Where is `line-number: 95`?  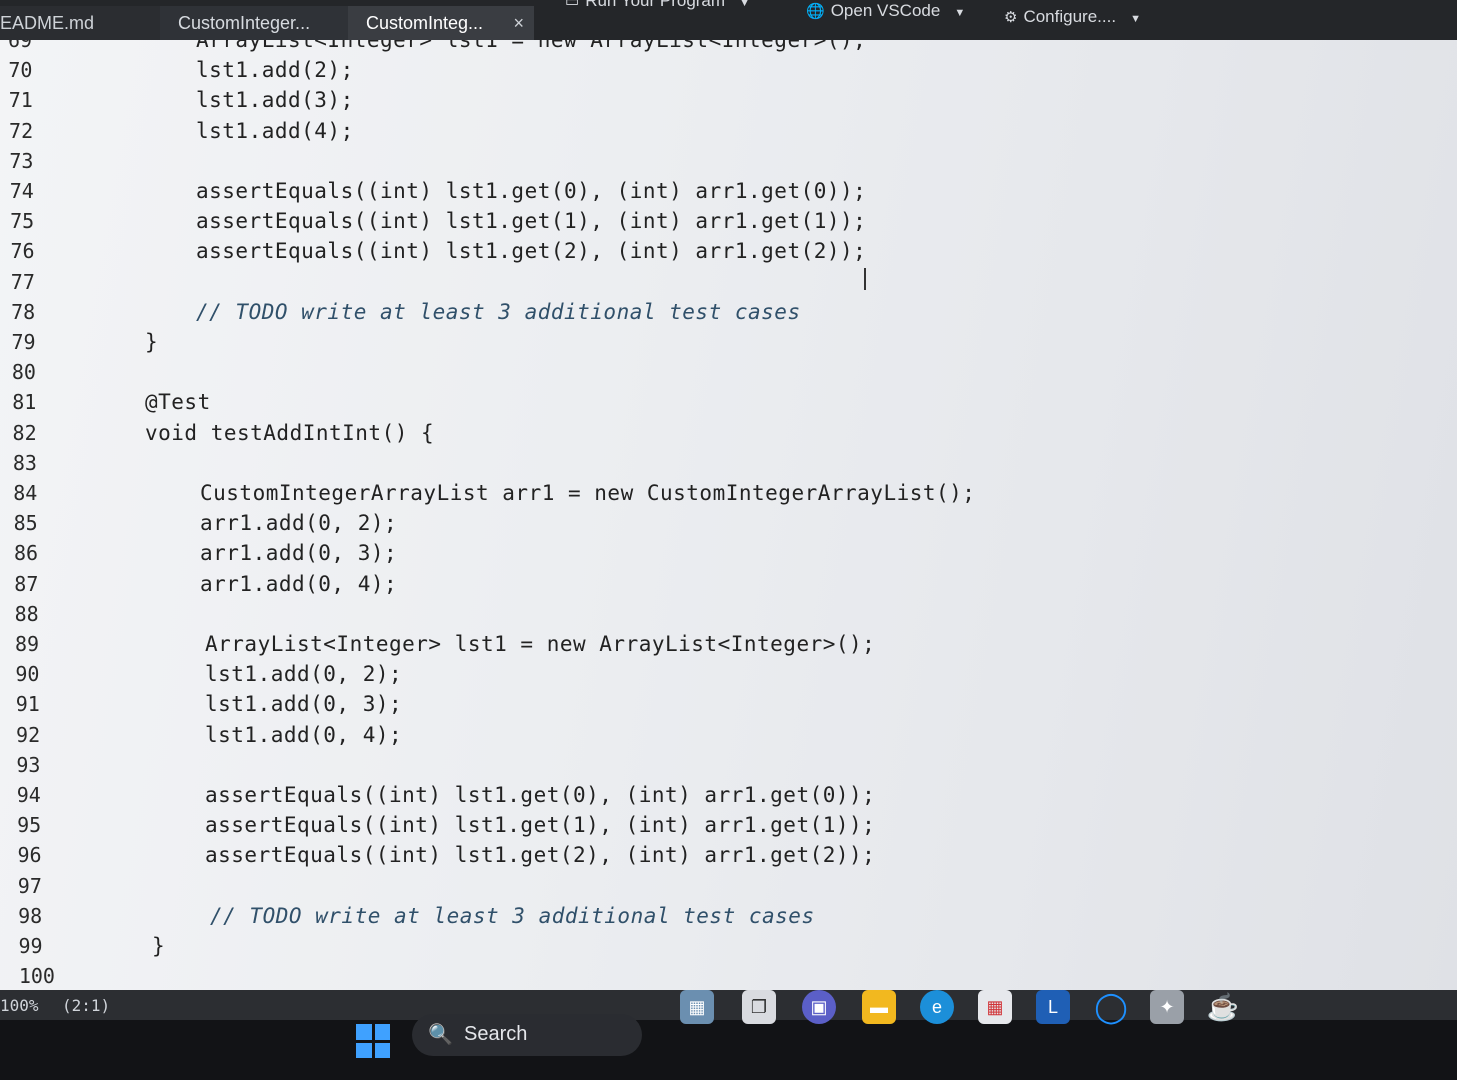
line-number: 95 is located at coordinates (29, 825).